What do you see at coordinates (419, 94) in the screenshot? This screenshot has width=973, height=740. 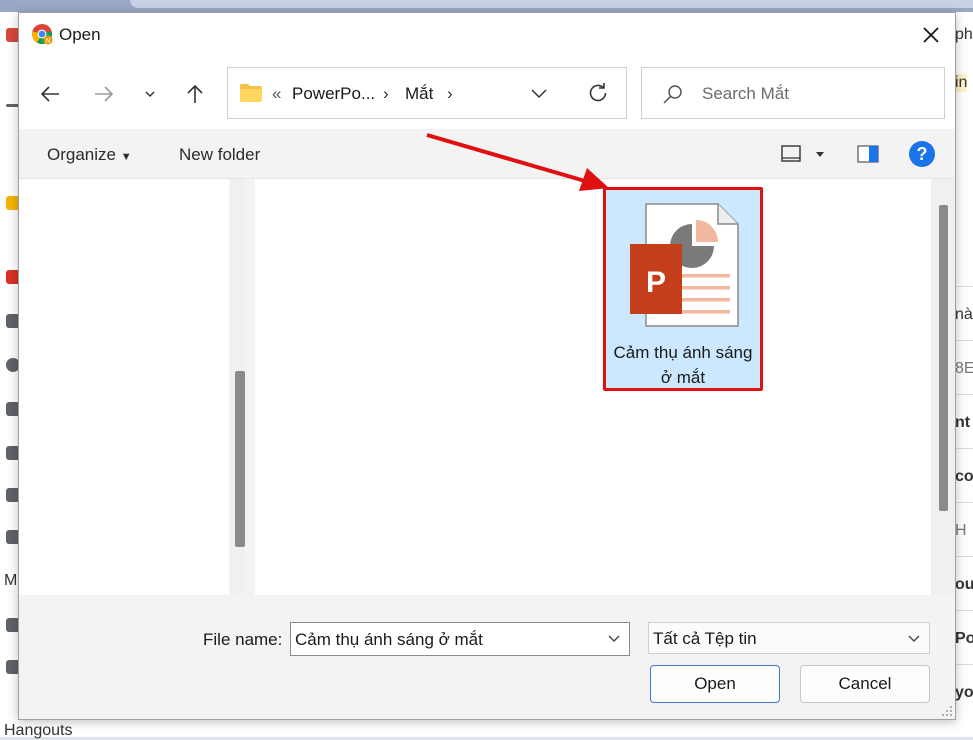 I see `breadcrumb-item-mat: Mắt` at bounding box center [419, 94].